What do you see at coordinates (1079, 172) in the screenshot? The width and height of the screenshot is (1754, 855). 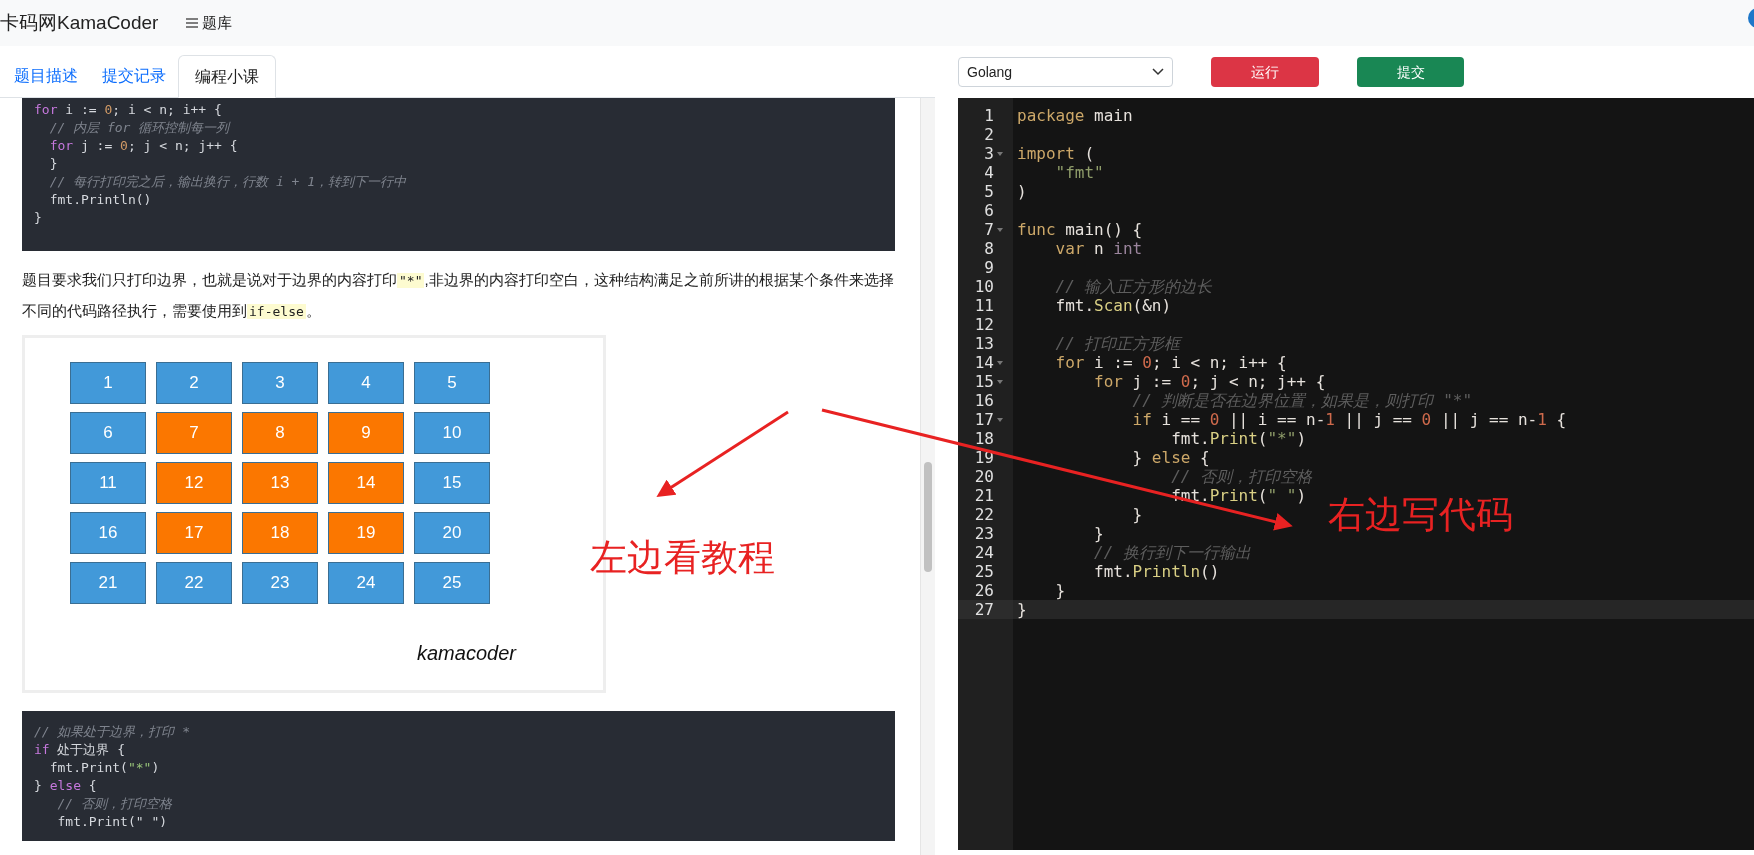 I see `code-line: "fmt"` at bounding box center [1079, 172].